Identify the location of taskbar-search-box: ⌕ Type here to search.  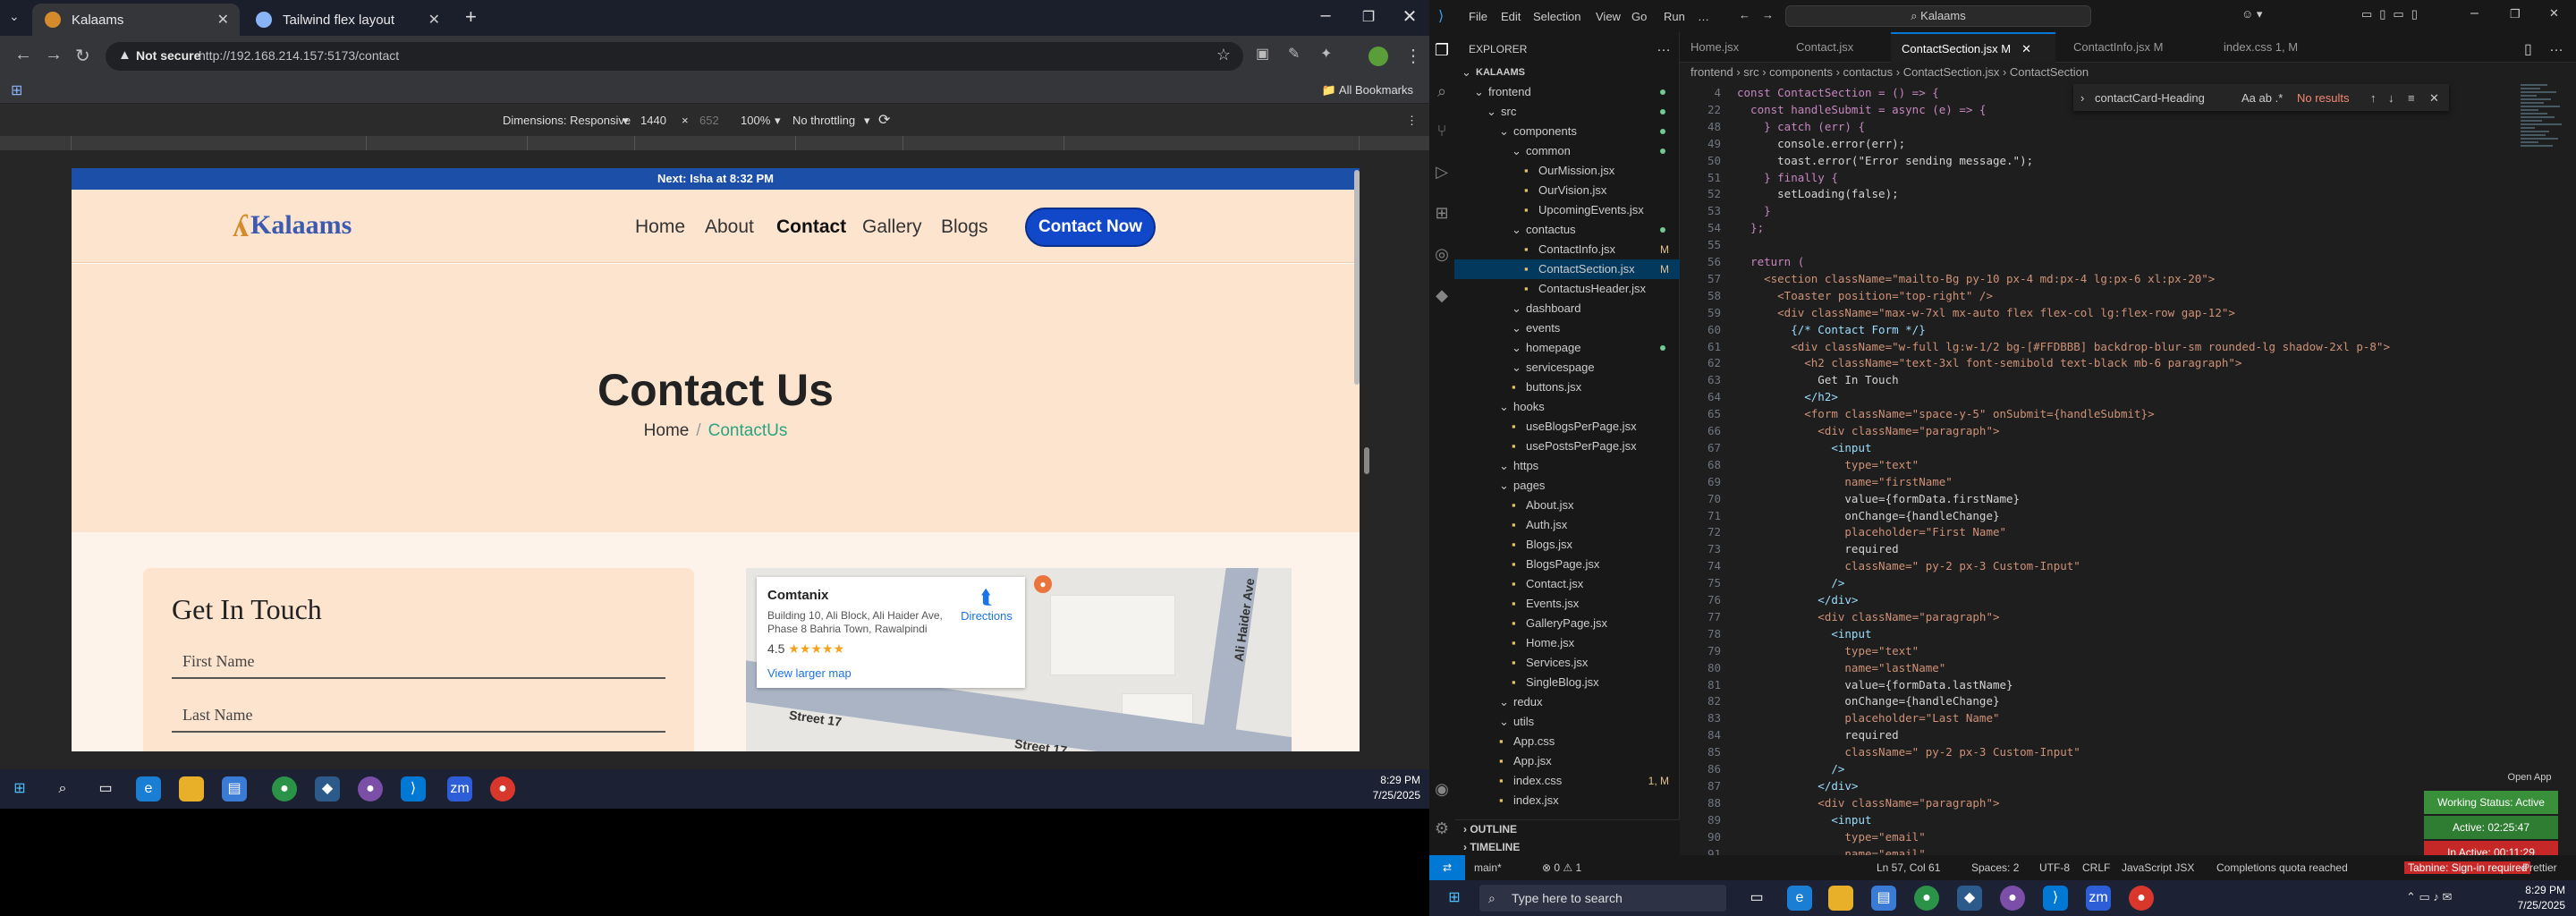
(1602, 898).